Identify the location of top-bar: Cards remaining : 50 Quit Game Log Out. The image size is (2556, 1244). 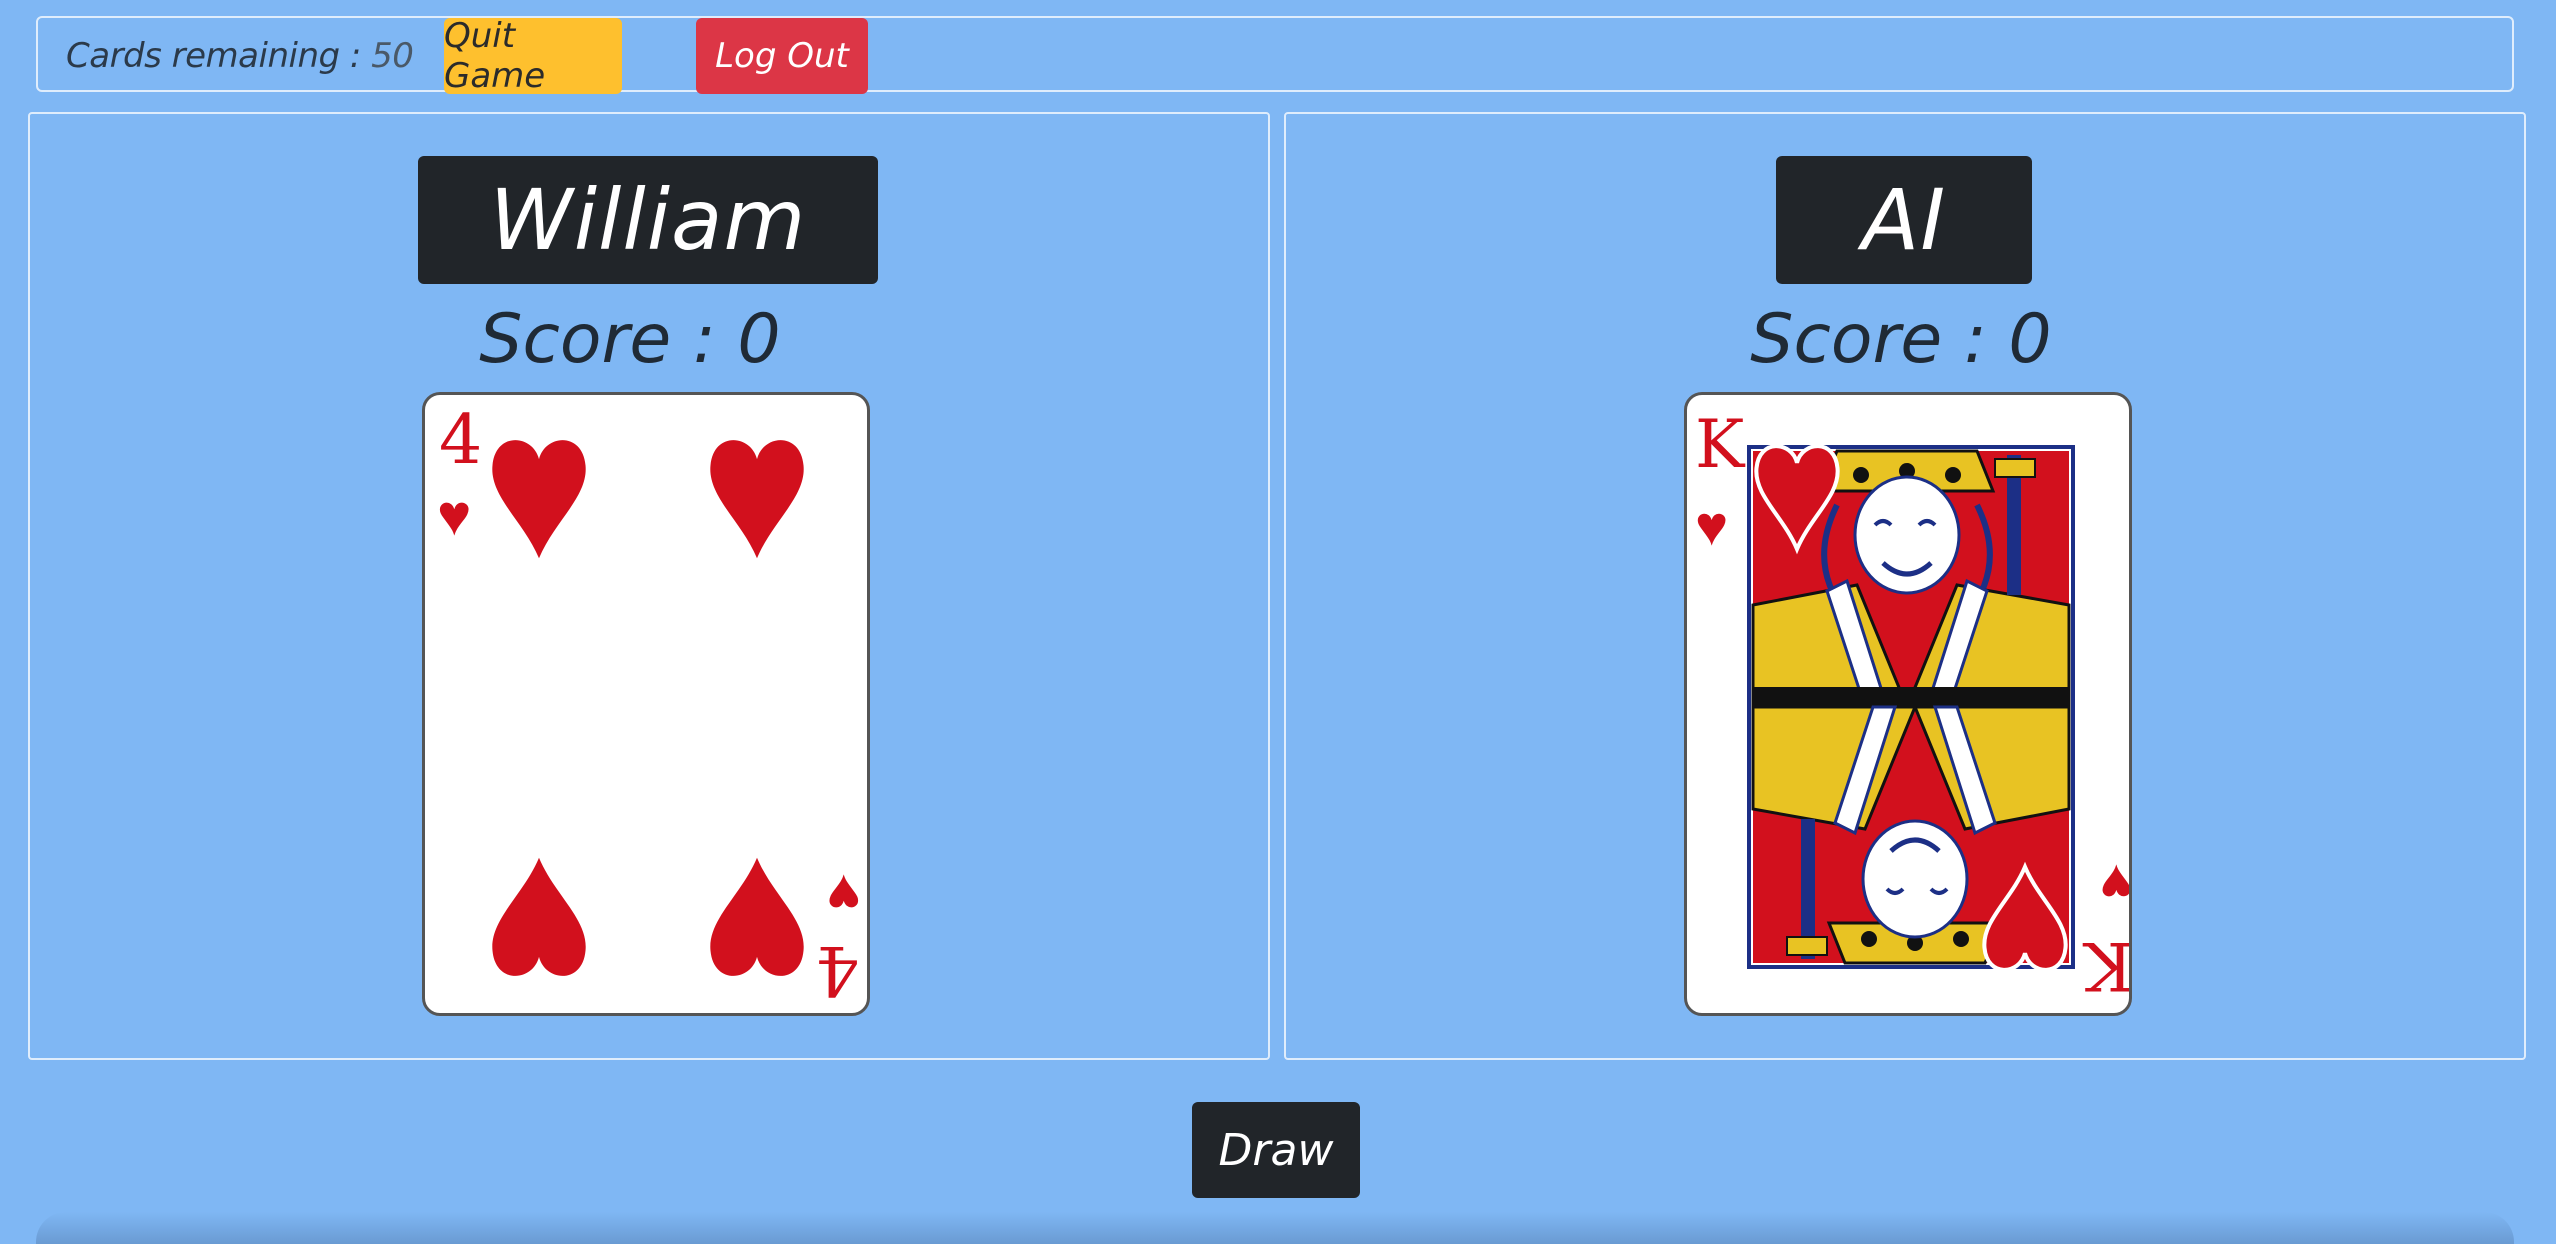
(1275, 56).